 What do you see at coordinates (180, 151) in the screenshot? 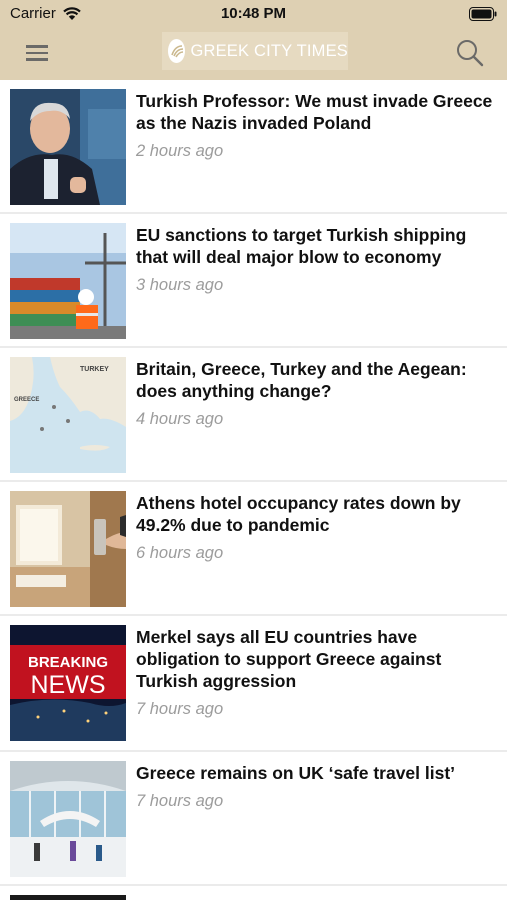
I see `article-time: 2 hours ago` at bounding box center [180, 151].